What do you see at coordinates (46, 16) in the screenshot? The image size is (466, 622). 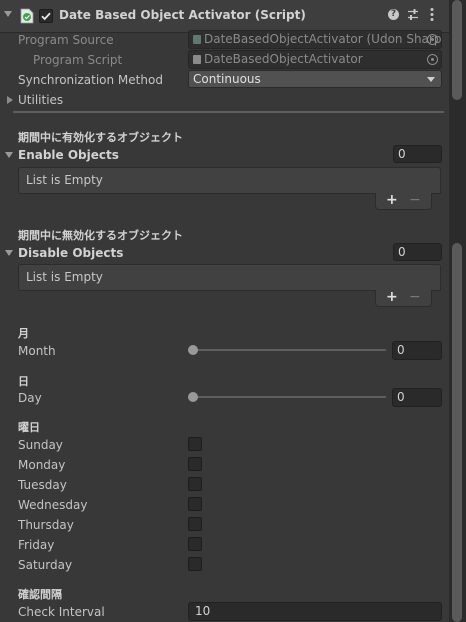 I see `component-enabled-checkbox` at bounding box center [46, 16].